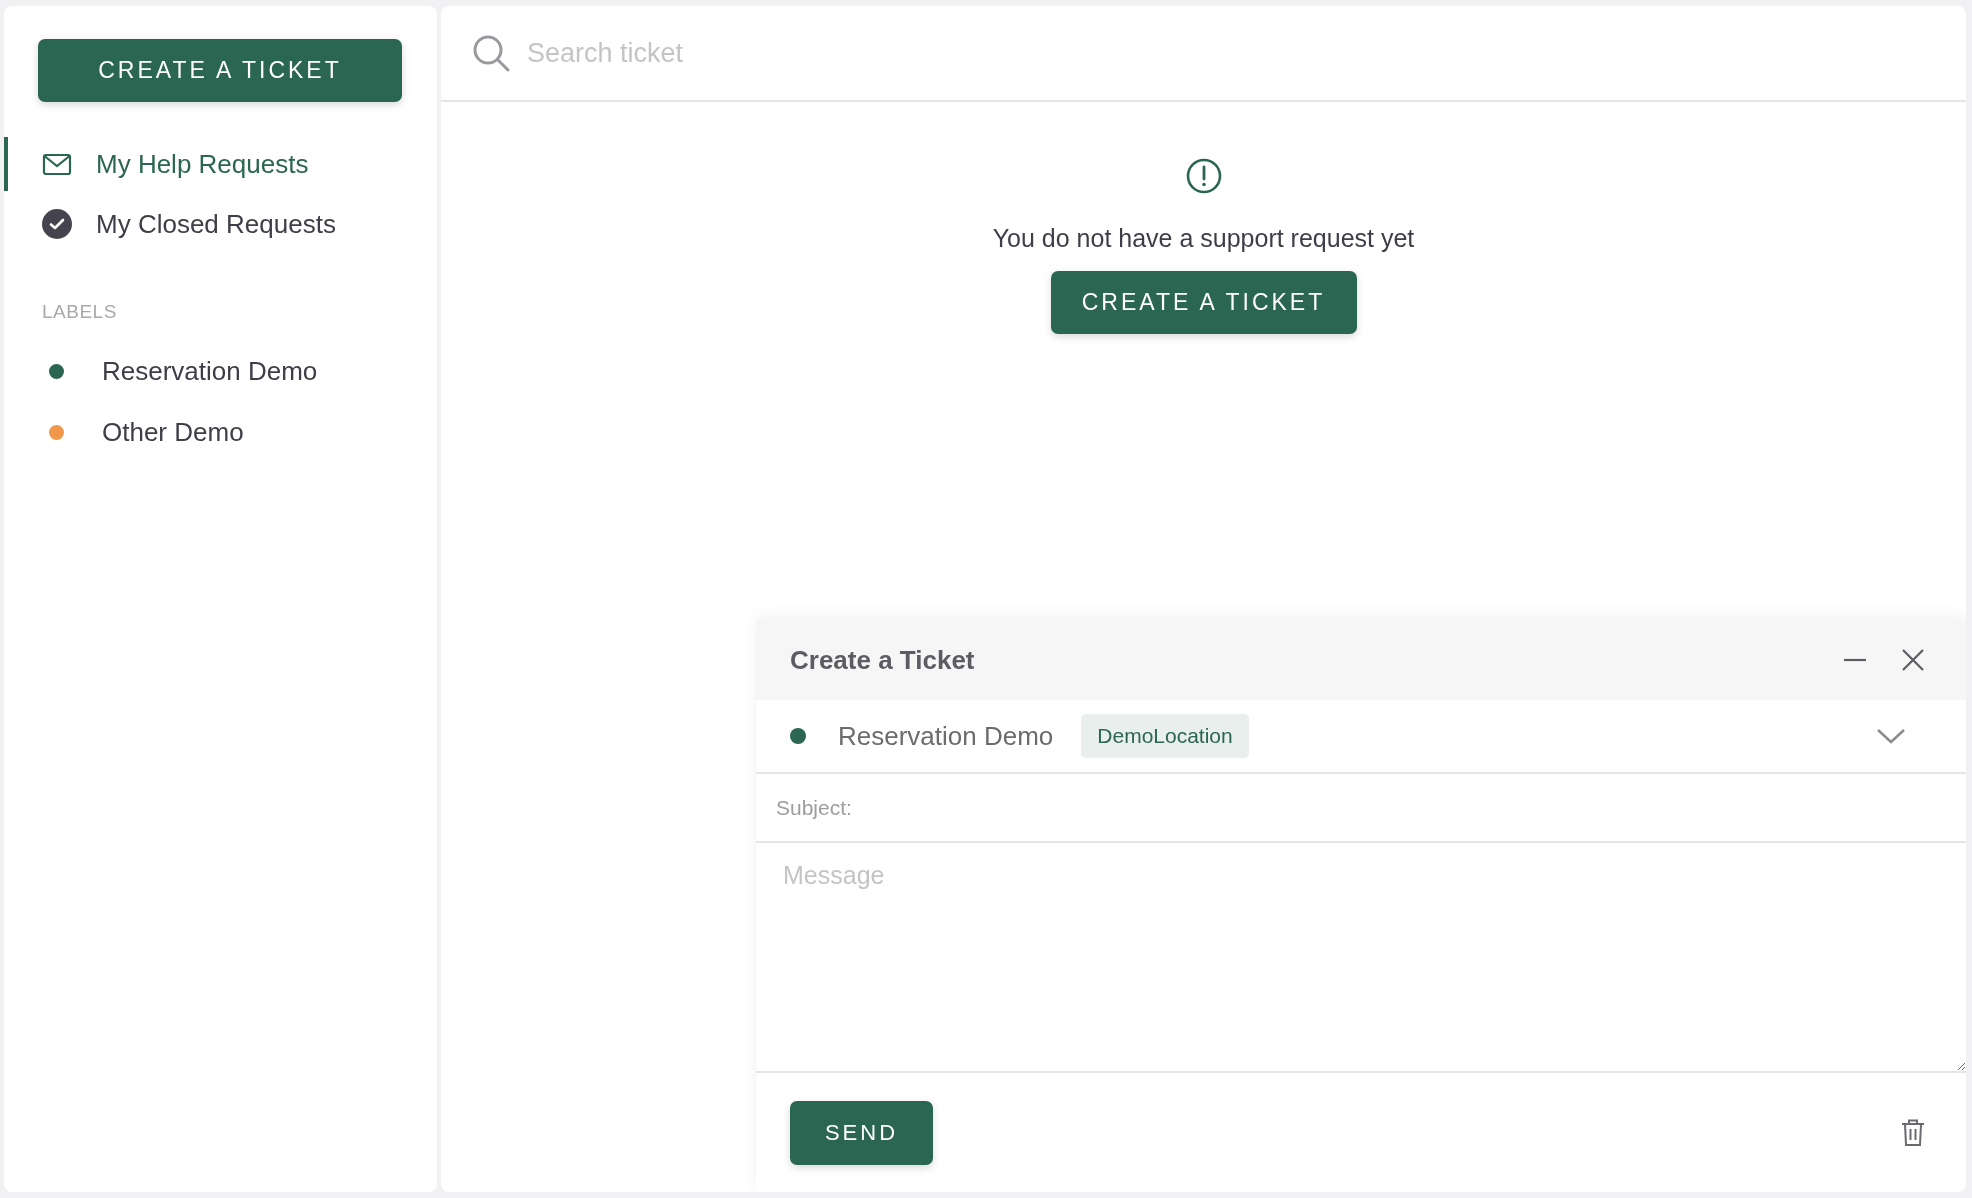 Image resolution: width=1972 pixels, height=1198 pixels. Describe the element at coordinates (883, 660) in the screenshot. I see `compose-title: Create a Ticket` at that location.